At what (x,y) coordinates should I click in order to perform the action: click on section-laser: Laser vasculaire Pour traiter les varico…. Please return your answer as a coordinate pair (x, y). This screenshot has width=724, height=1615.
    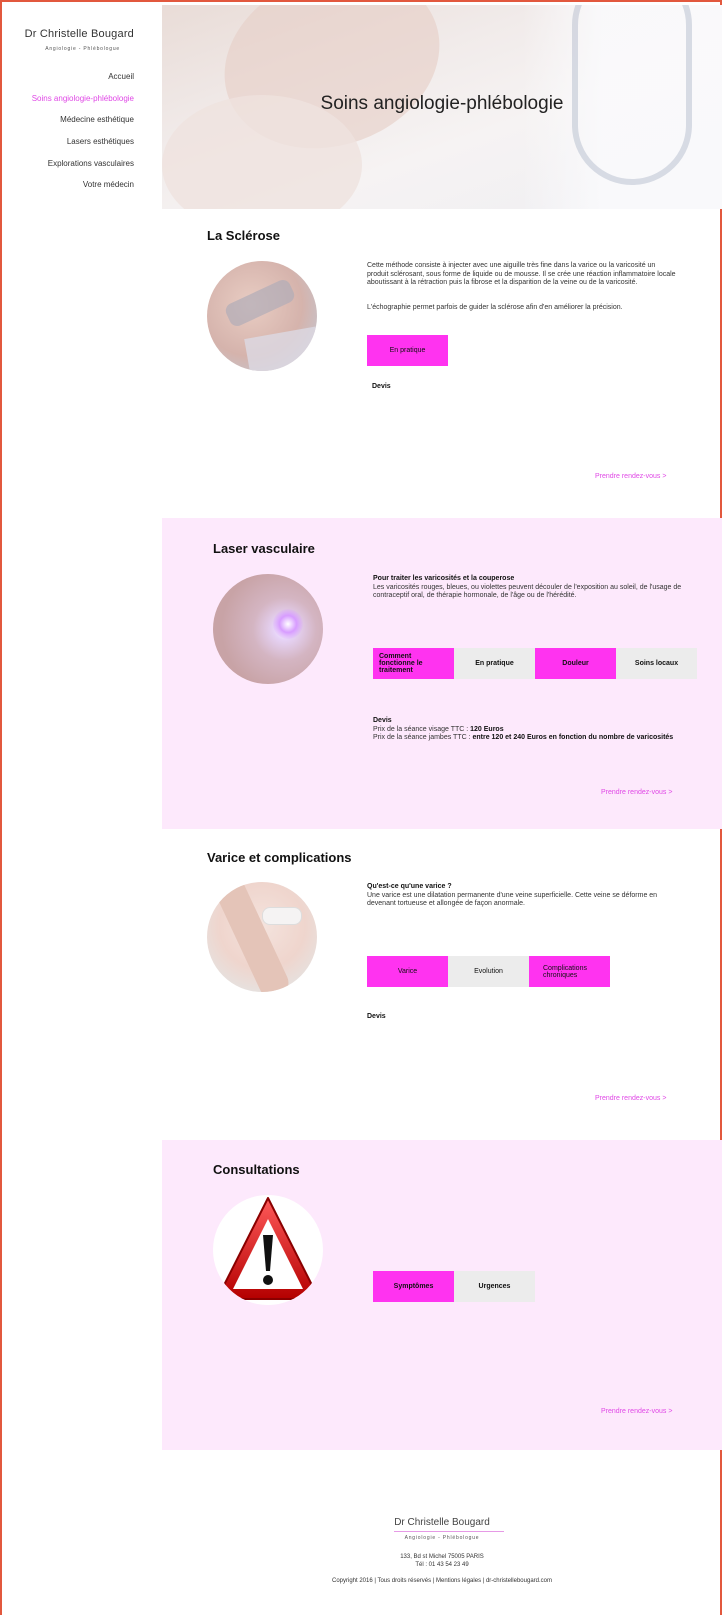
    Looking at the image, I should click on (442, 673).